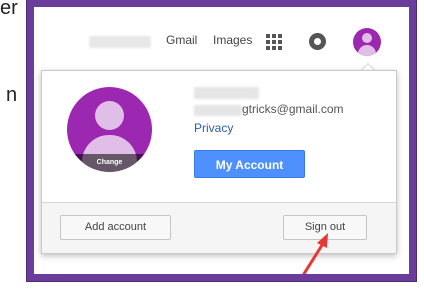  What do you see at coordinates (9, 9) in the screenshot?
I see `edge-text-top: er` at bounding box center [9, 9].